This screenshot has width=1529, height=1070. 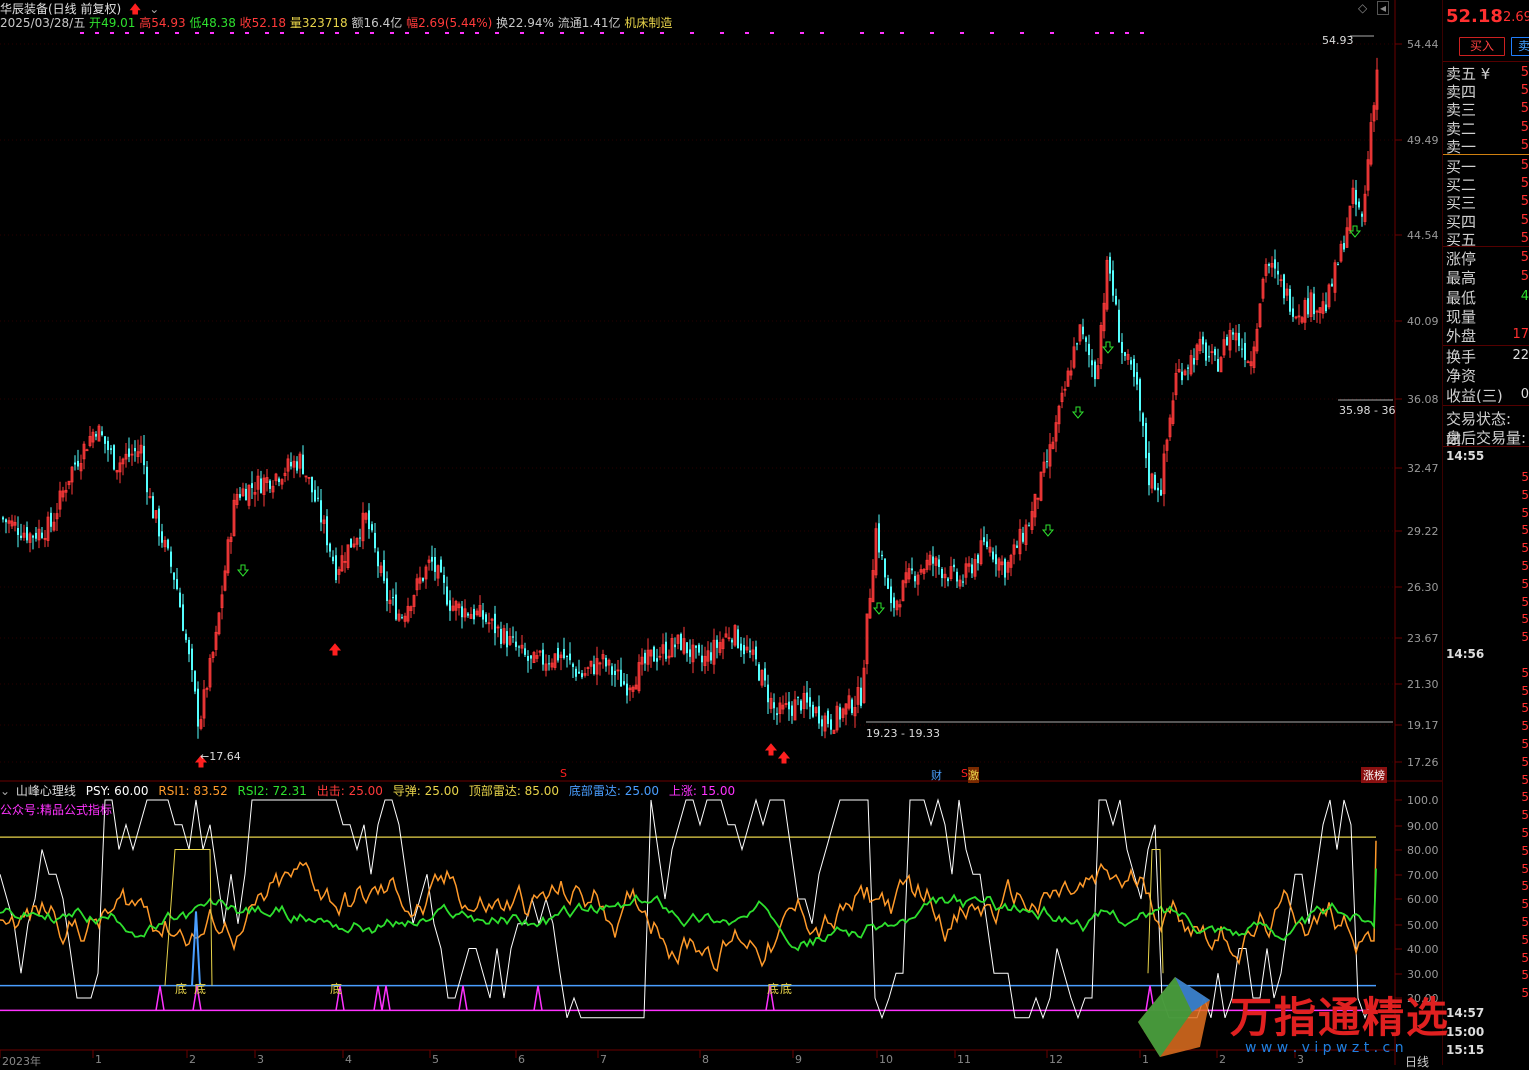 I want to click on time-tick-label: 10, so click(x=886, y=1059).